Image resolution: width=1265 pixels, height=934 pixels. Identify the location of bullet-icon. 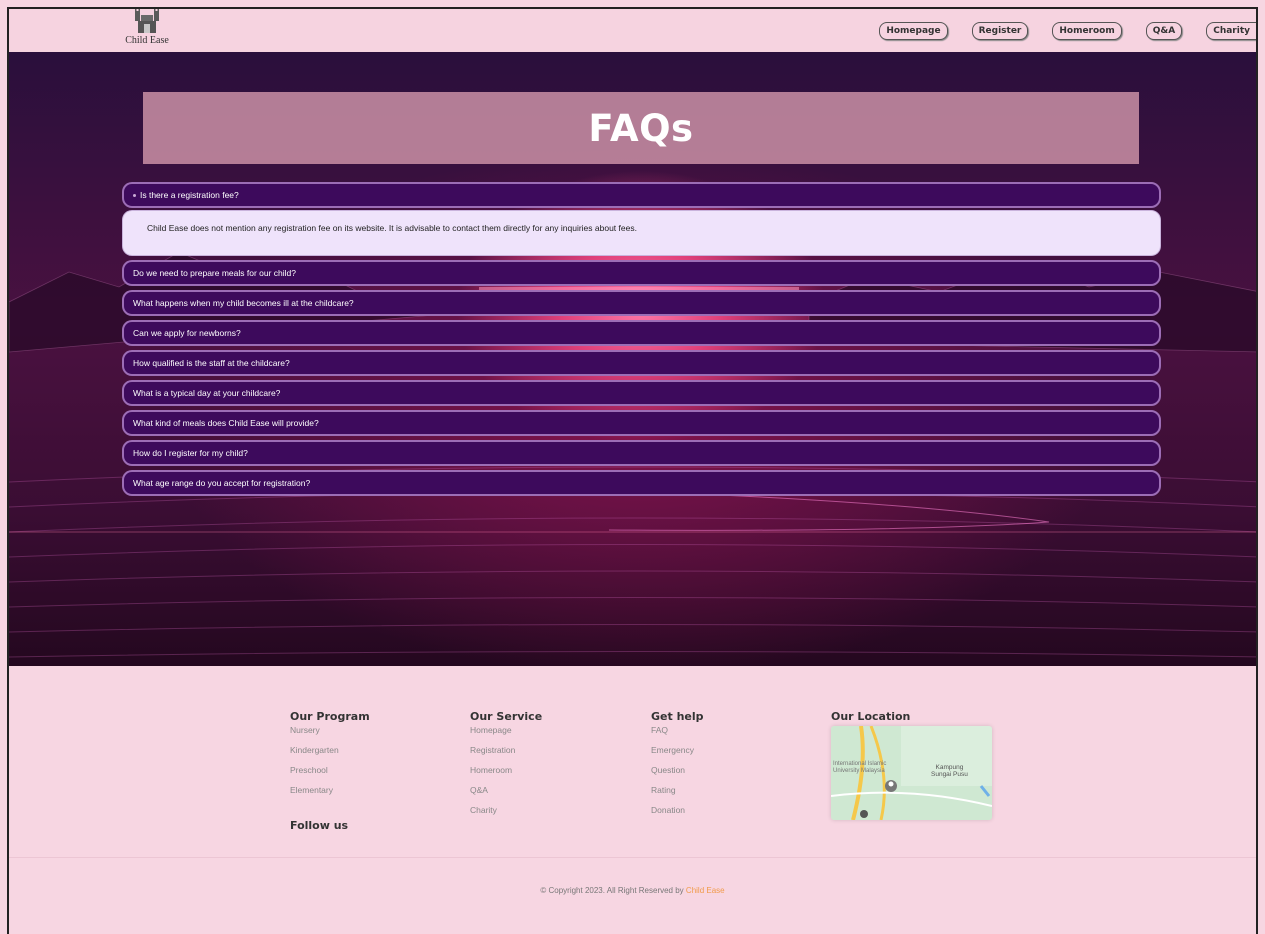
(134, 195).